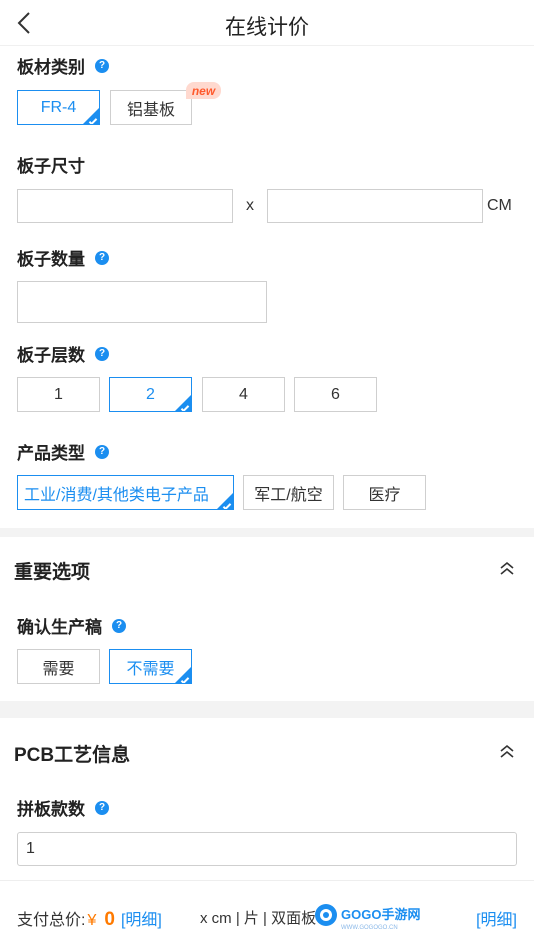  I want to click on product-type-option-military: 军工/航空, so click(288, 492).